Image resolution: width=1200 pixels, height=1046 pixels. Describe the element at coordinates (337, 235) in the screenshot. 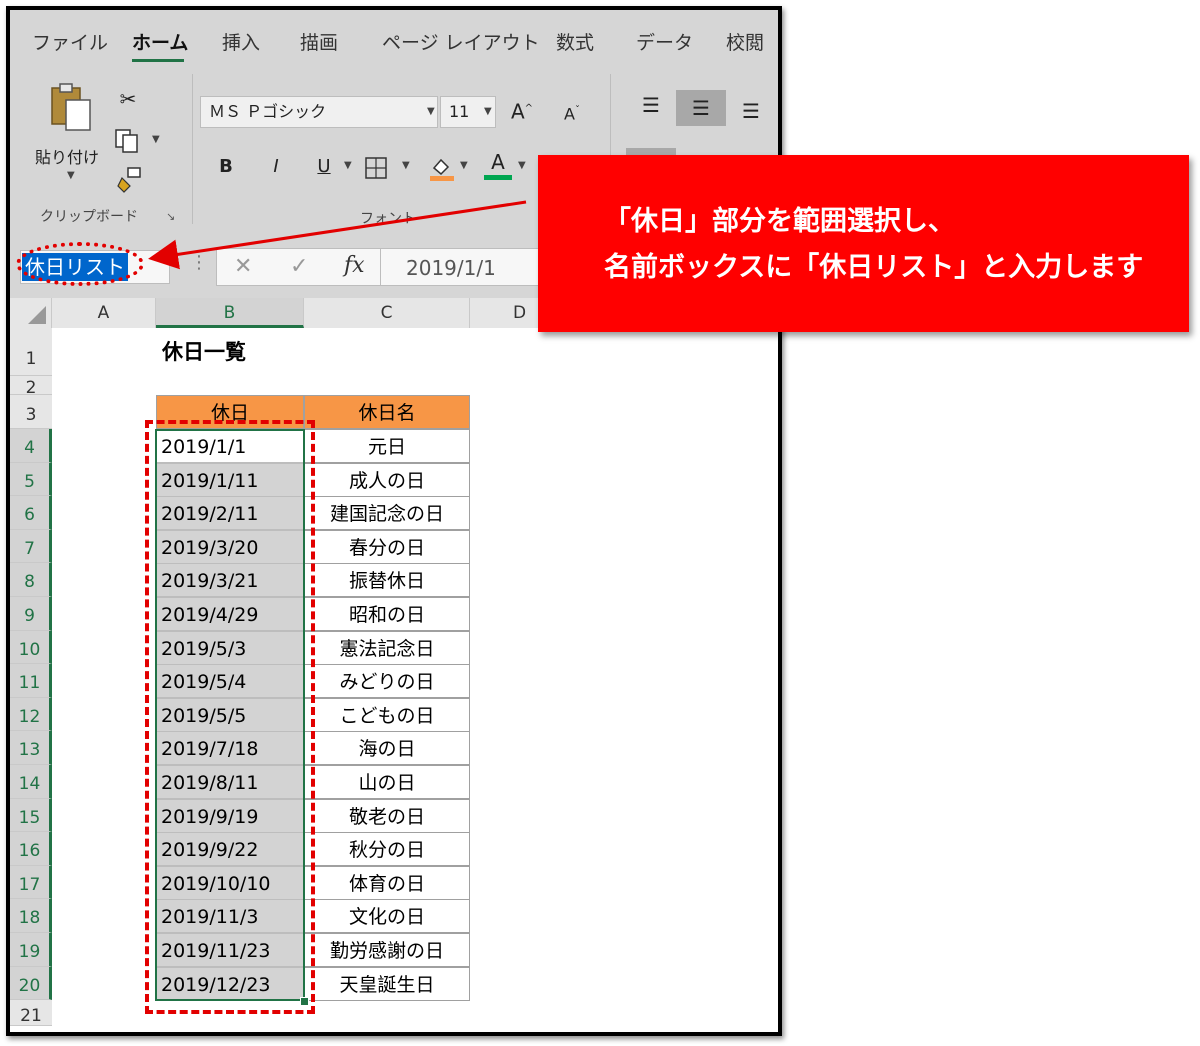

I see `callout-arrow` at that location.